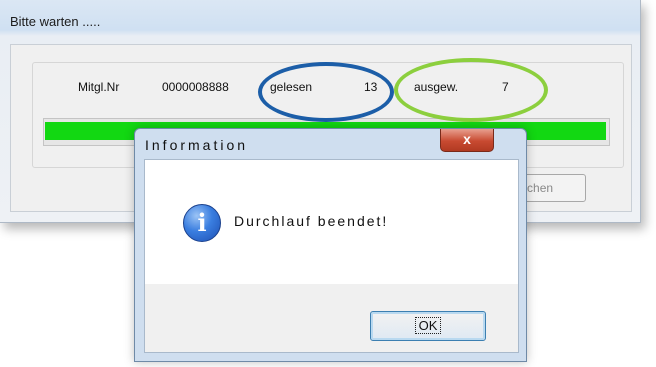 This screenshot has height=367, width=656. I want to click on info-icon: i, so click(202, 223).